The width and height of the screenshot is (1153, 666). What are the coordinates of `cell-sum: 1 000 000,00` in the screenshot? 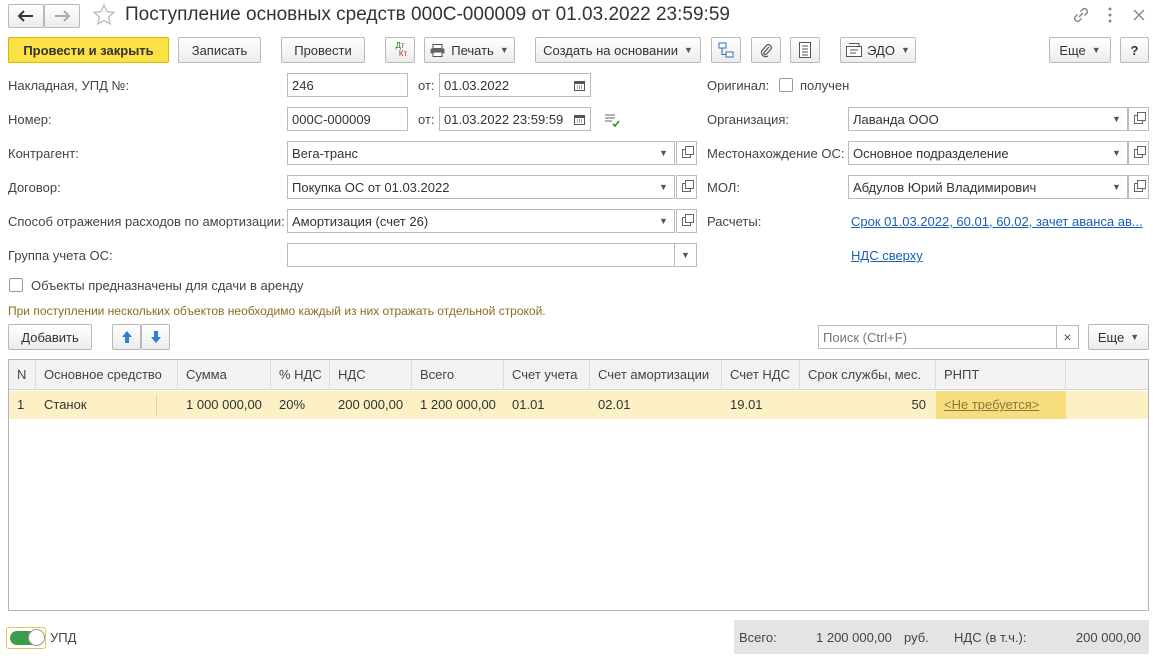 It's located at (224, 405).